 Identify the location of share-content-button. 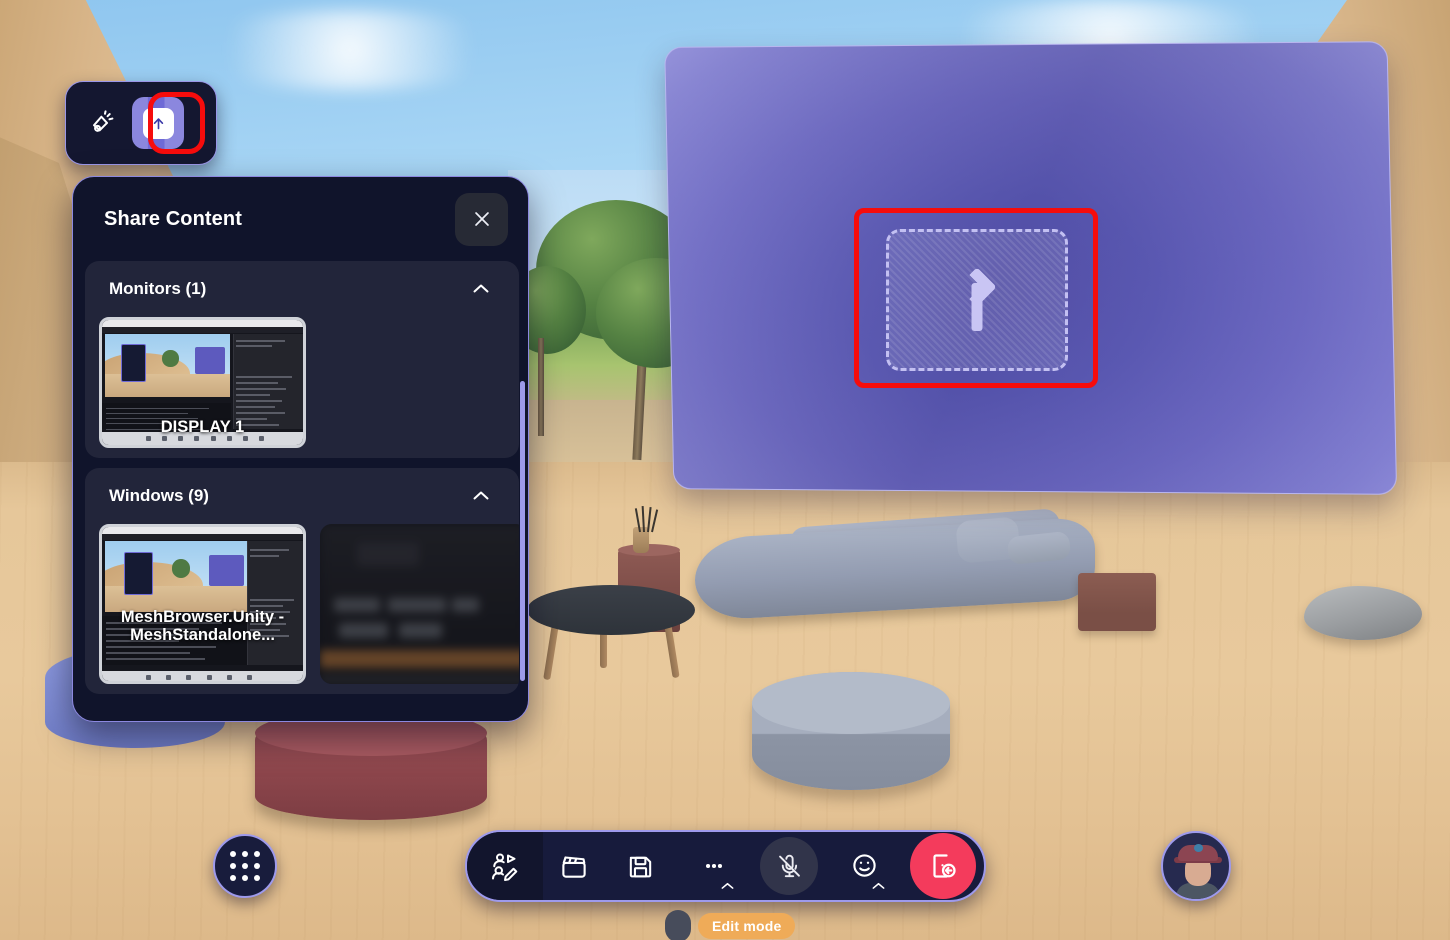
(158, 123).